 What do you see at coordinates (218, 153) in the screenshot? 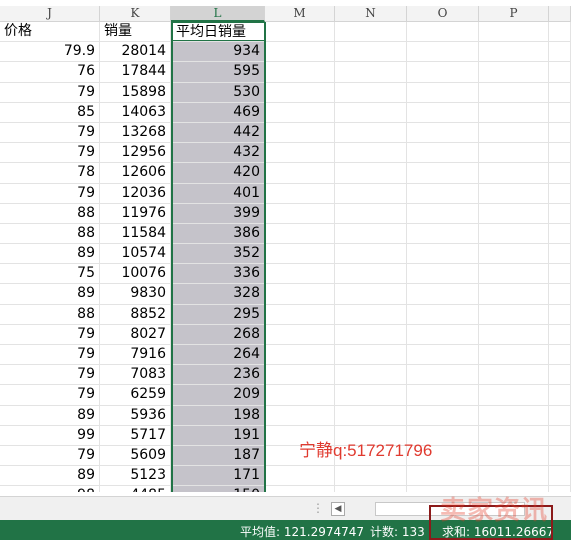
I see `cell-avg-daily-sales: 432` at bounding box center [218, 153].